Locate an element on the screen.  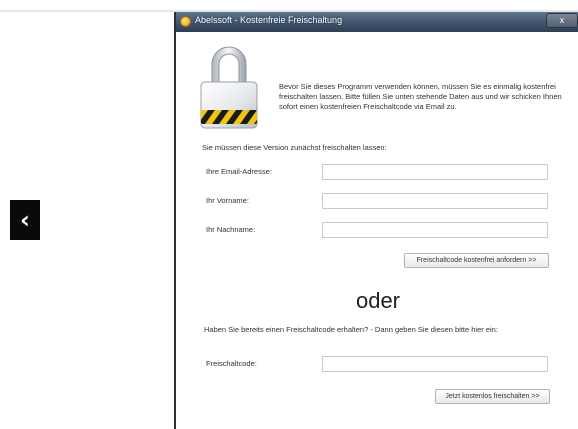
window-title: Abelssoft - Kostenfreie Freischaltung is located at coordinates (269, 20).